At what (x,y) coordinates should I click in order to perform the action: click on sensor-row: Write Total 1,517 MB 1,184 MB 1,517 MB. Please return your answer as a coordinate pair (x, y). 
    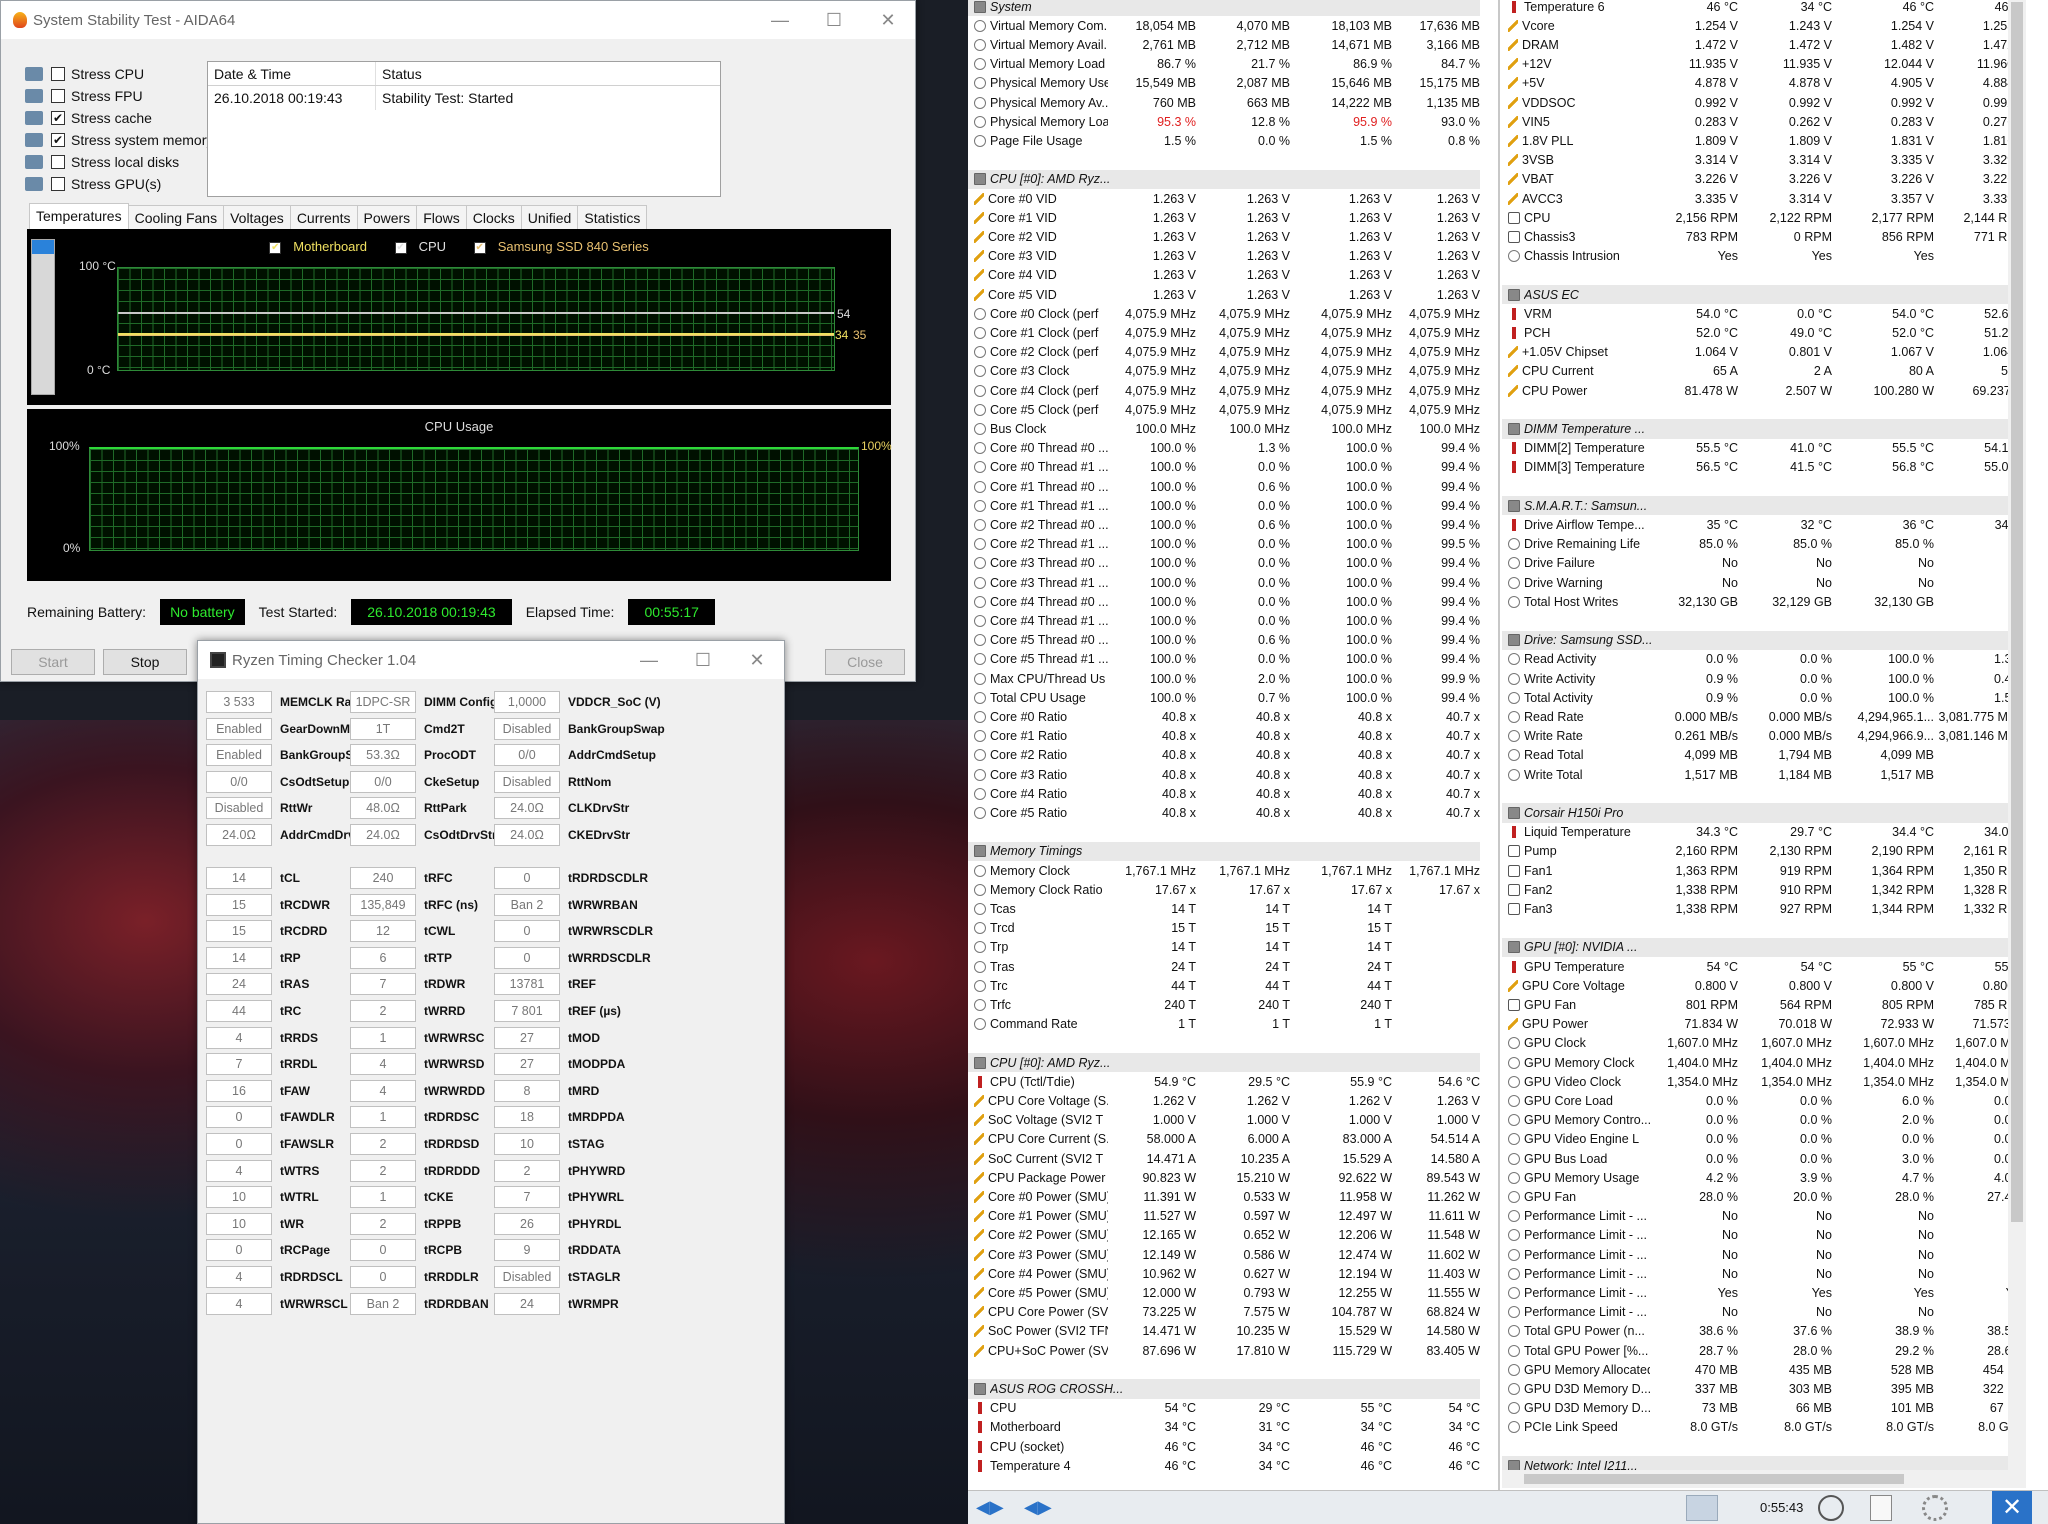
    Looking at the image, I should click on (1764, 774).